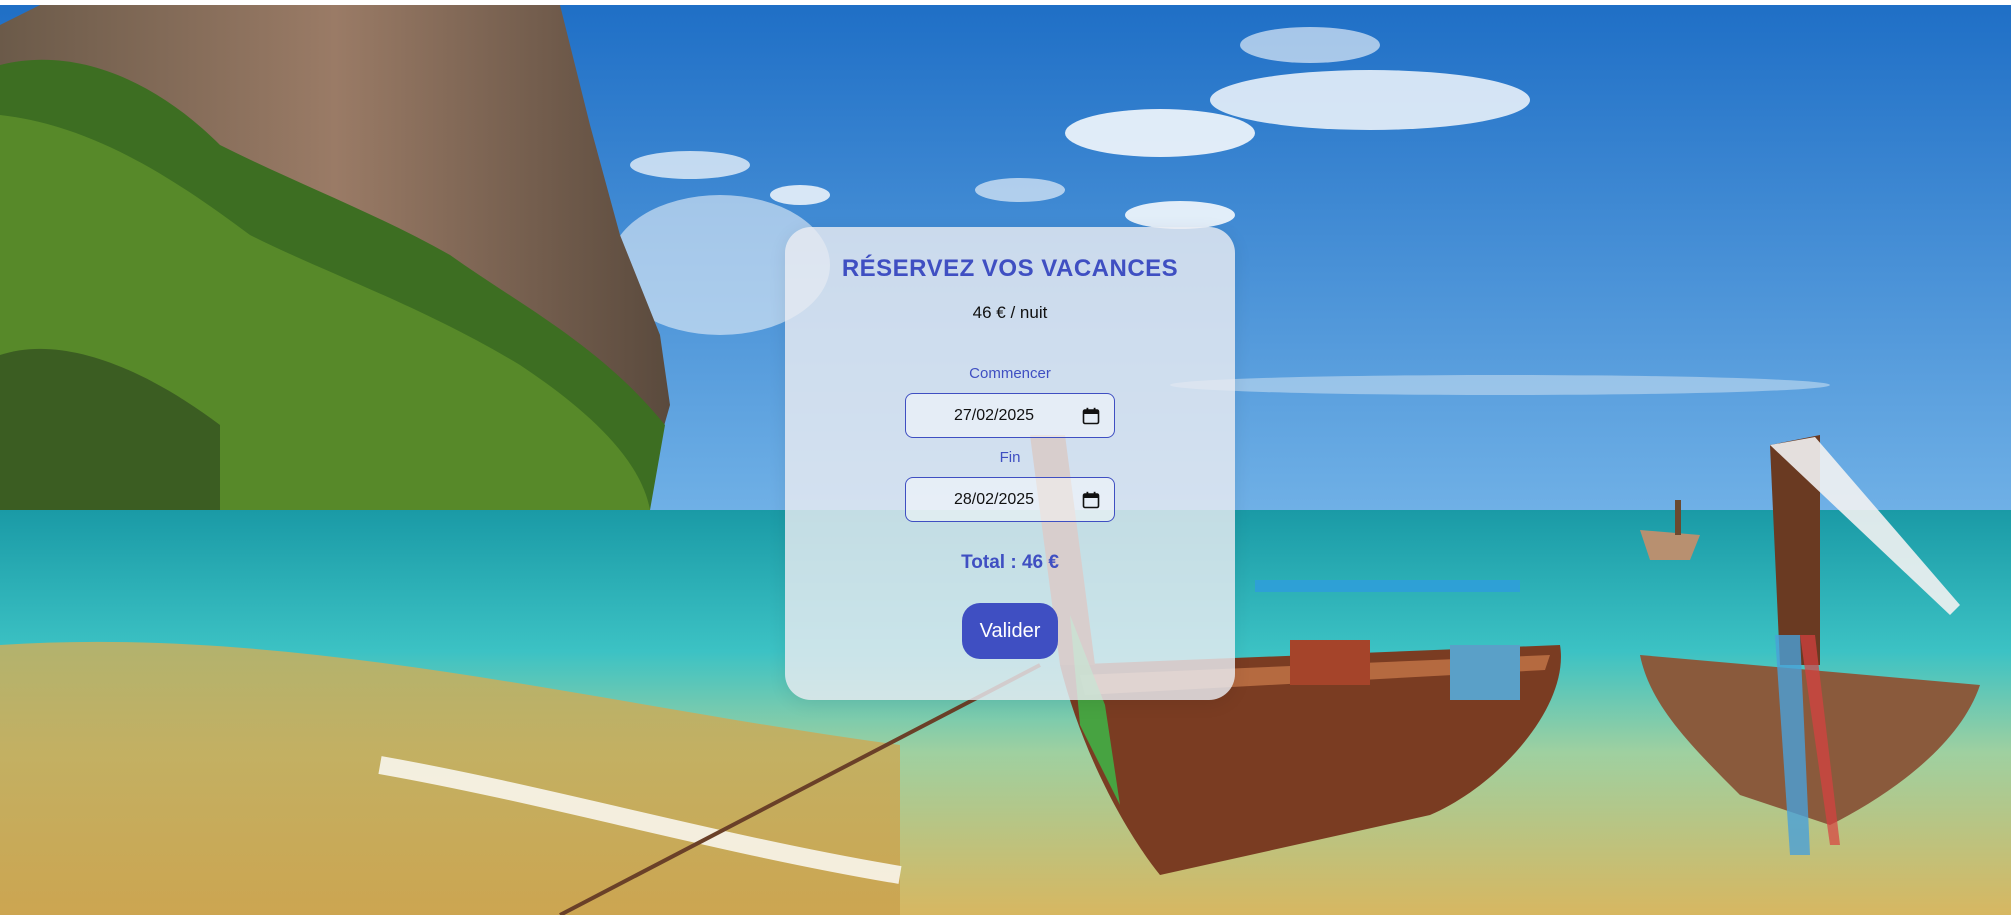 This screenshot has height=915, width=2011. Describe the element at coordinates (994, 499) in the screenshot. I see `end-date-value: 28/02/2025` at that location.